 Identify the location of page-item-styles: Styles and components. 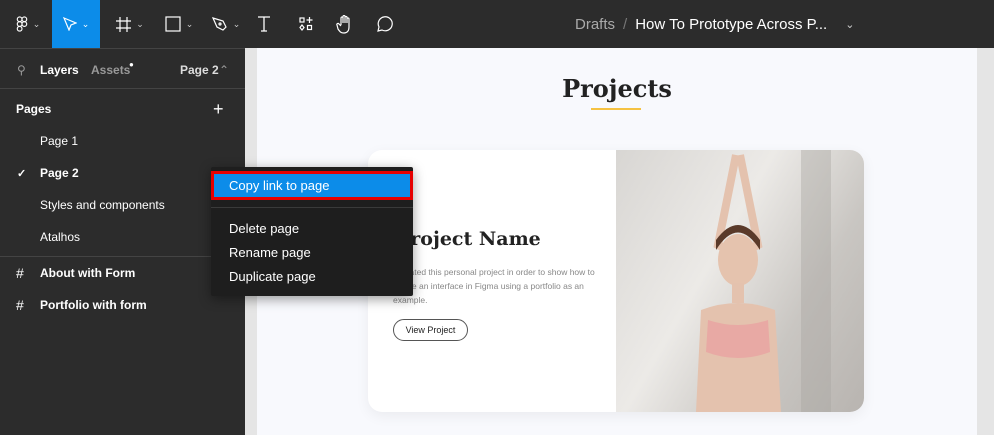
(122, 205).